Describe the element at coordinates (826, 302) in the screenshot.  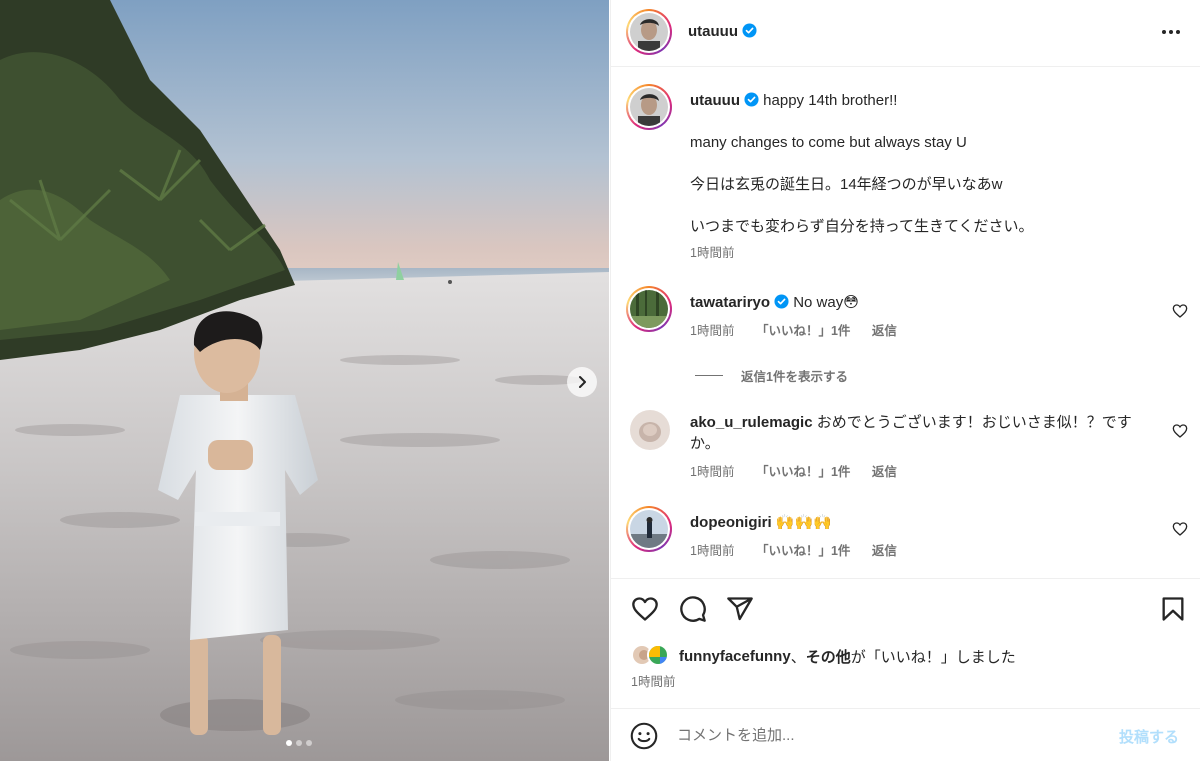
I see `comment-text: No way😳` at that location.